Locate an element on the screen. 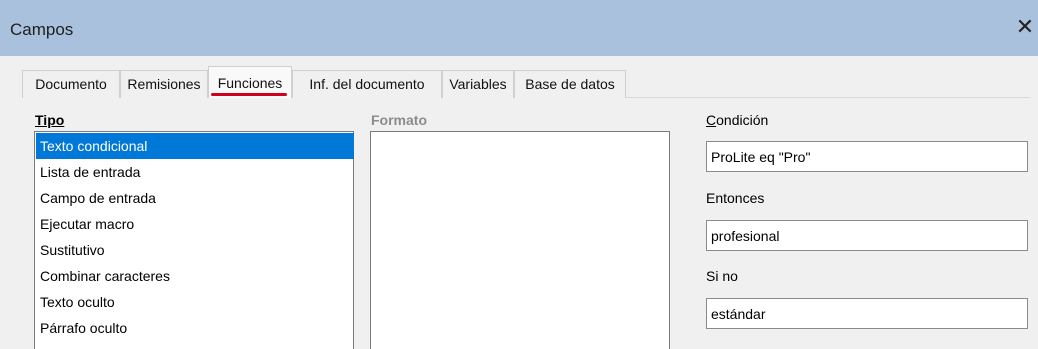  list-item: Combinar caracteres is located at coordinates (195, 276).